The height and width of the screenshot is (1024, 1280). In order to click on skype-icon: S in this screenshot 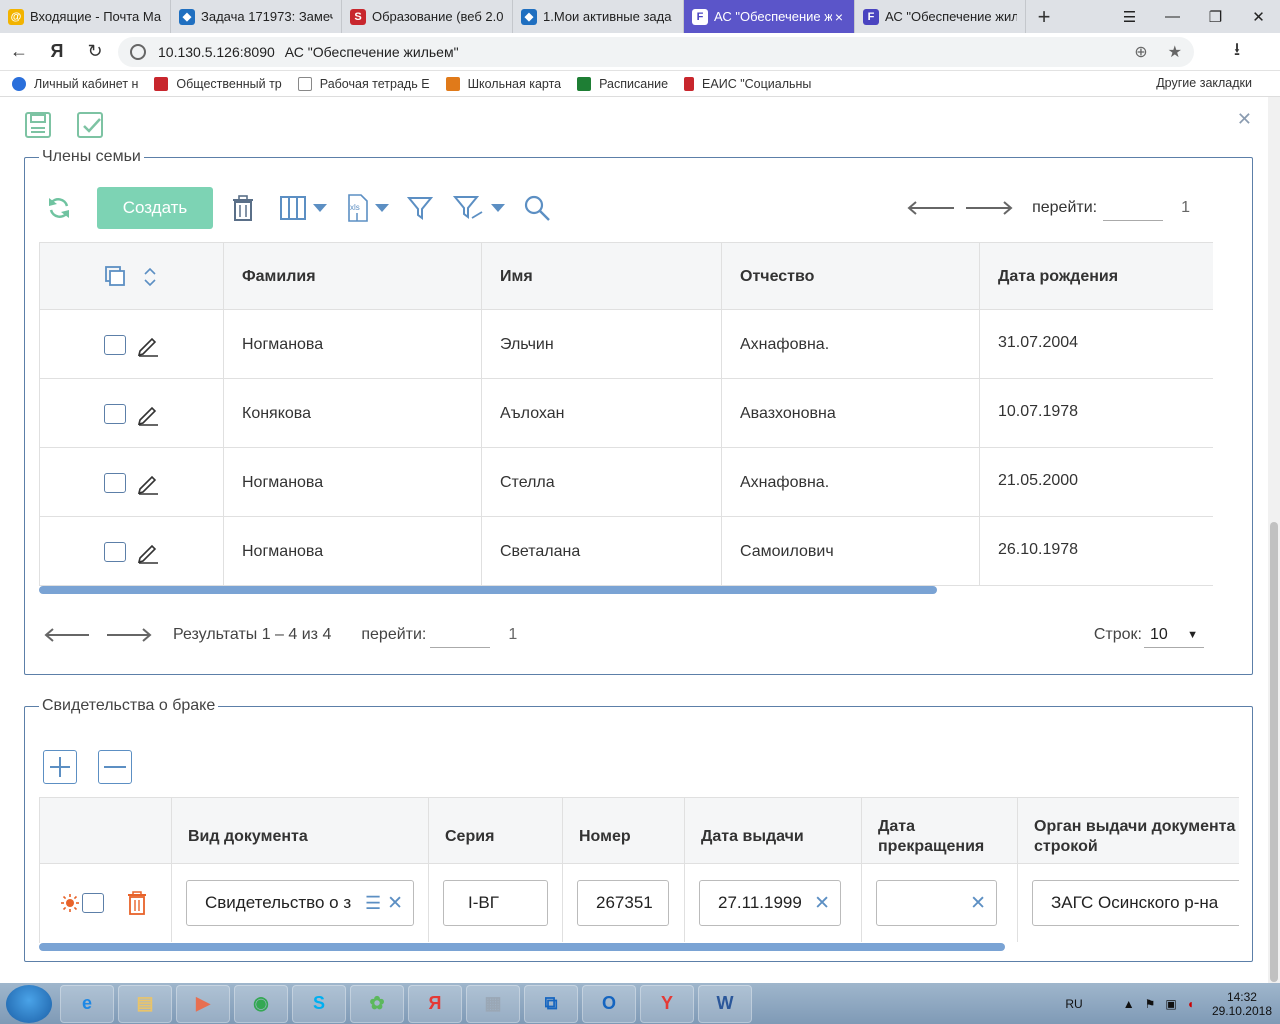, I will do `click(319, 1003)`.